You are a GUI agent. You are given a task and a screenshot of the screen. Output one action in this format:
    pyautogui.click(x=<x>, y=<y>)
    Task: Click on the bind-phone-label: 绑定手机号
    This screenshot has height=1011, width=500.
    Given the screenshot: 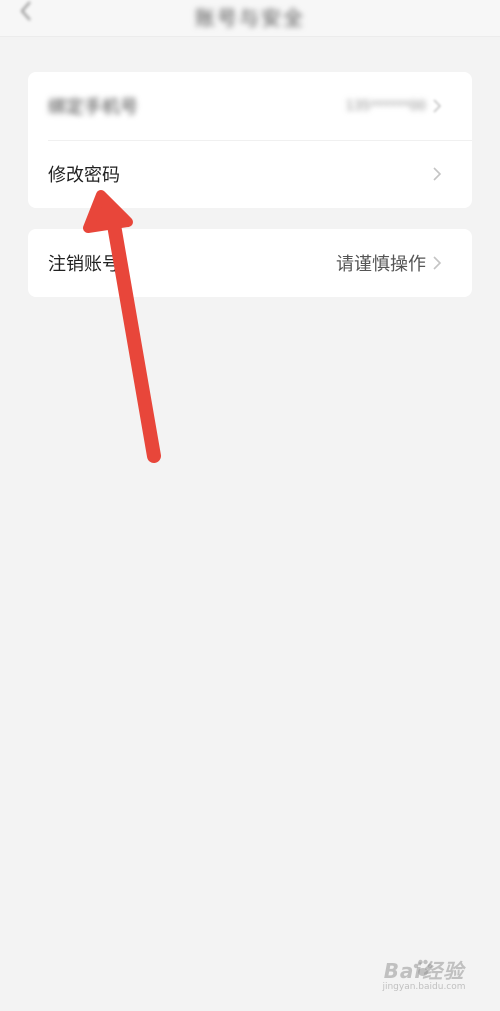 What is the action you would take?
    pyautogui.click(x=93, y=107)
    